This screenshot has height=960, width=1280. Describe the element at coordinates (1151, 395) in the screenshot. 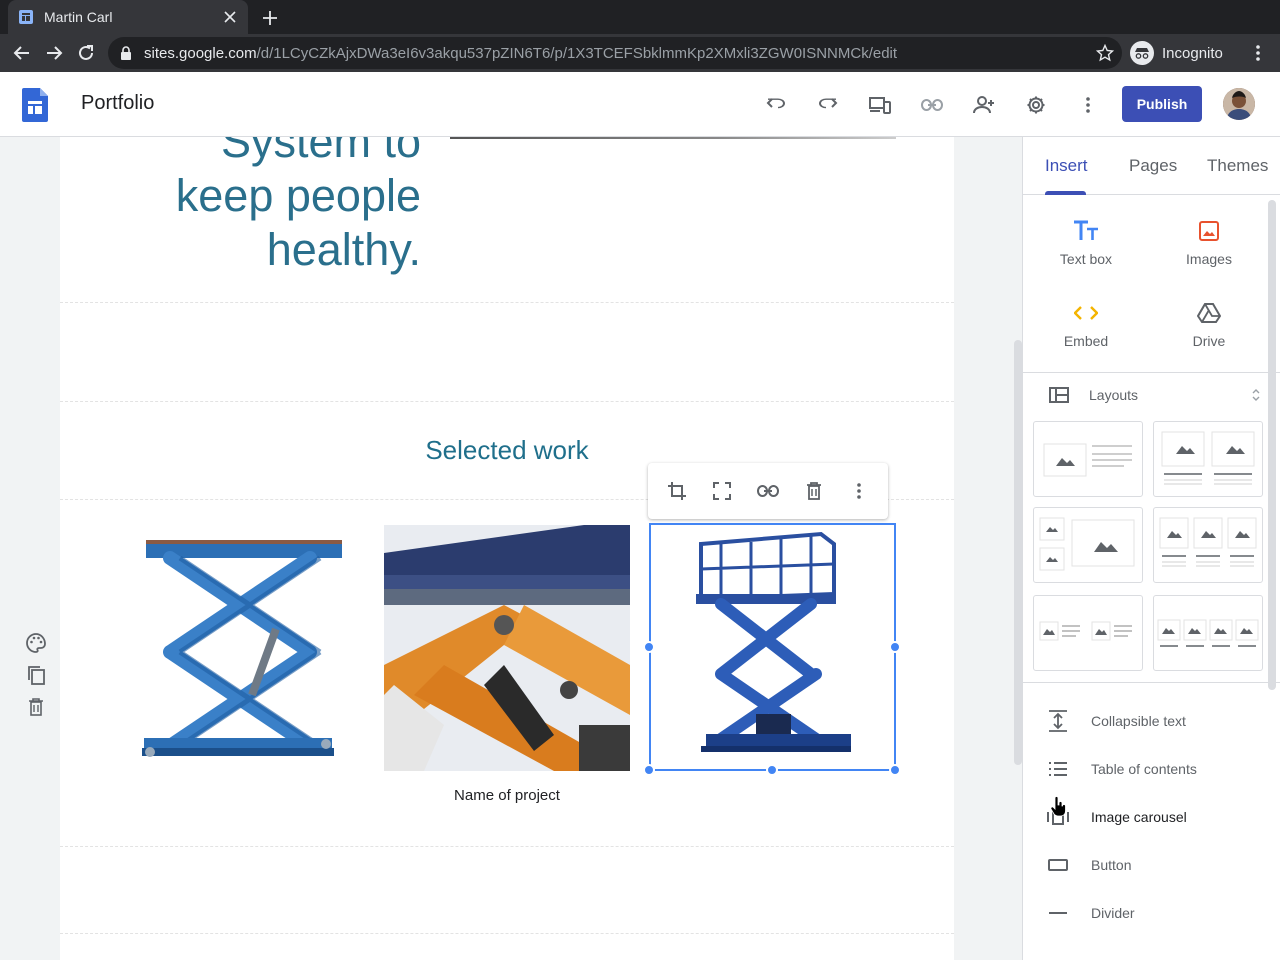

I see `layouts-header: Layouts` at that location.